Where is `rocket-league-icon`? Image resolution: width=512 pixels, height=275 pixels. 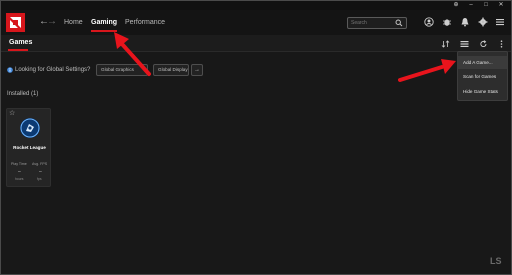
rocket-league-icon is located at coordinates (30, 128).